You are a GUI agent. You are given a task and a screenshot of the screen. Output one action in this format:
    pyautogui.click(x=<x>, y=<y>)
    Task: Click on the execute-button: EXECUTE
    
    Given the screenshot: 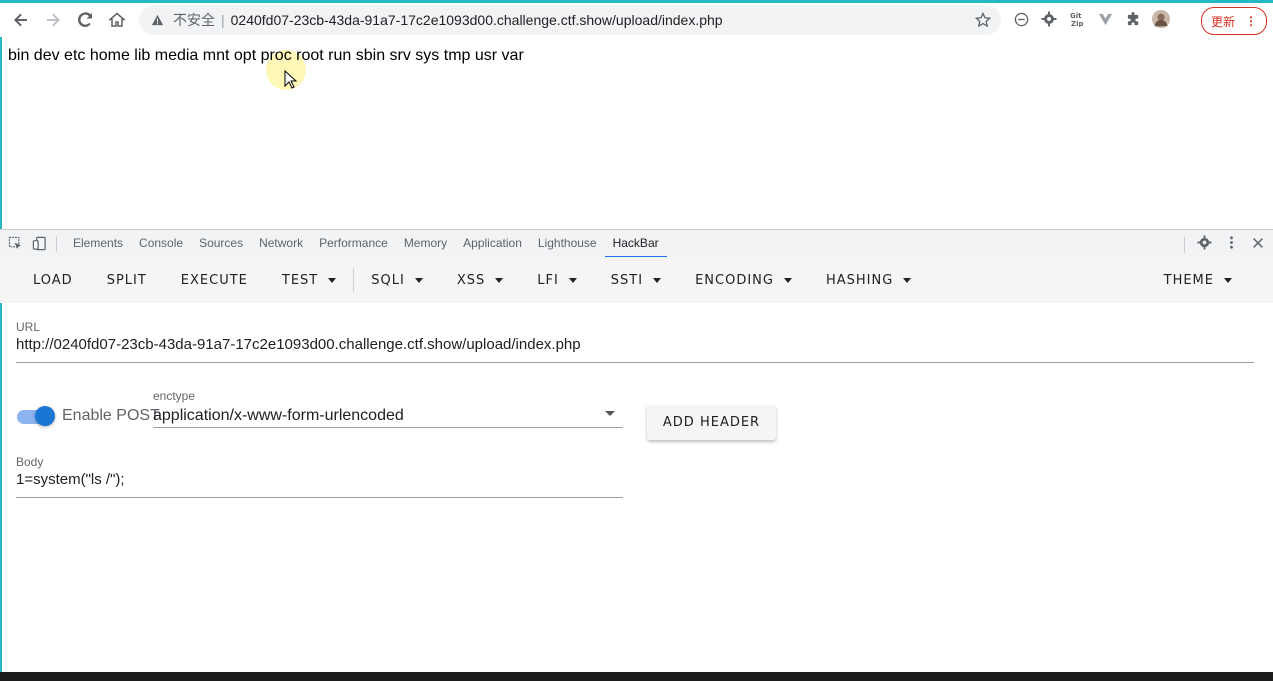 What is the action you would take?
    pyautogui.click(x=214, y=280)
    